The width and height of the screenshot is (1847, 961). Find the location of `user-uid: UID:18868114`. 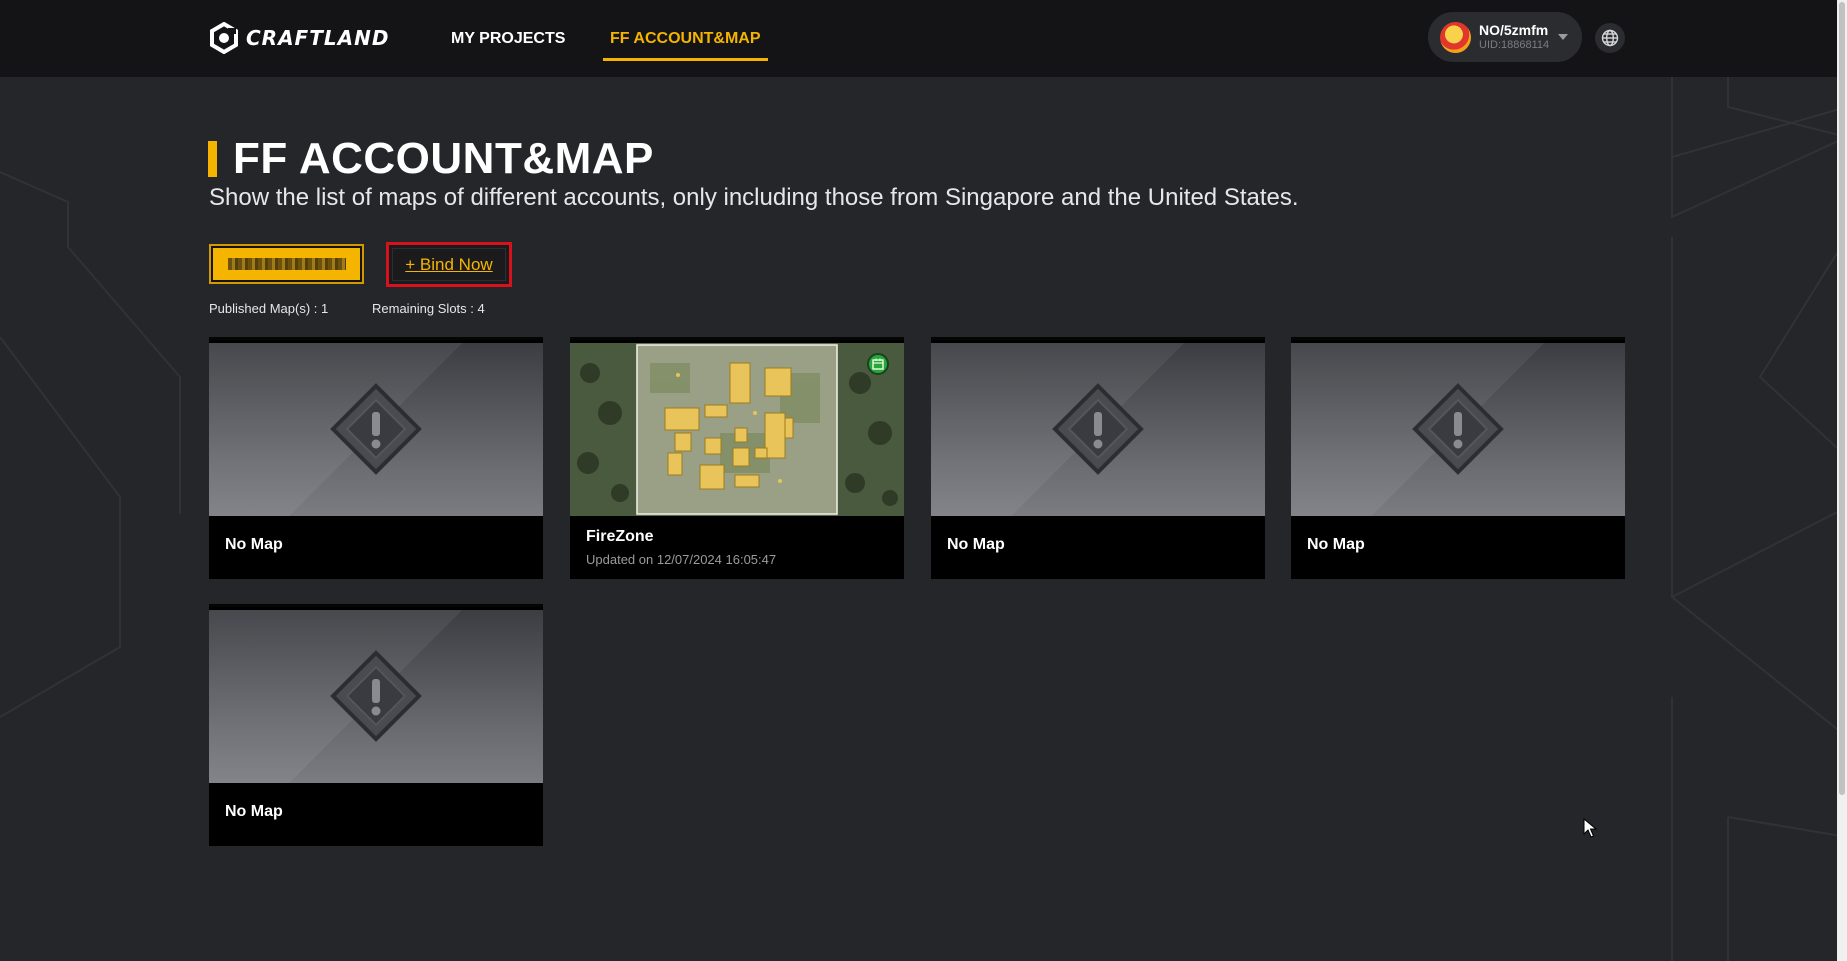

user-uid: UID:18868114 is located at coordinates (1514, 44).